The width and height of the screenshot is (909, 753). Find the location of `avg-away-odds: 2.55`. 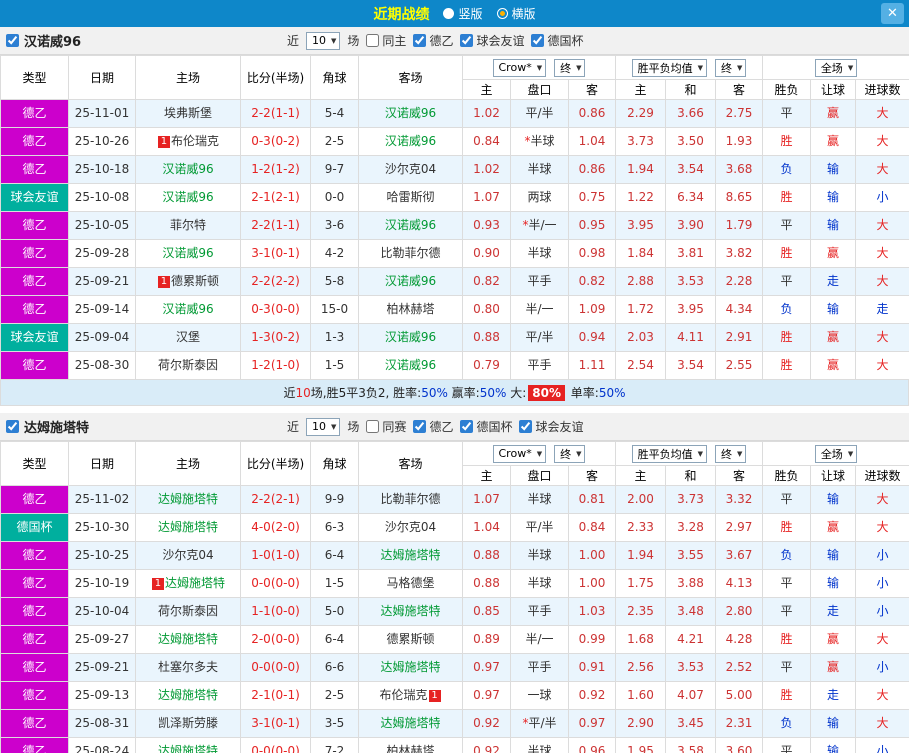

avg-away-odds: 2.55 is located at coordinates (739, 365).